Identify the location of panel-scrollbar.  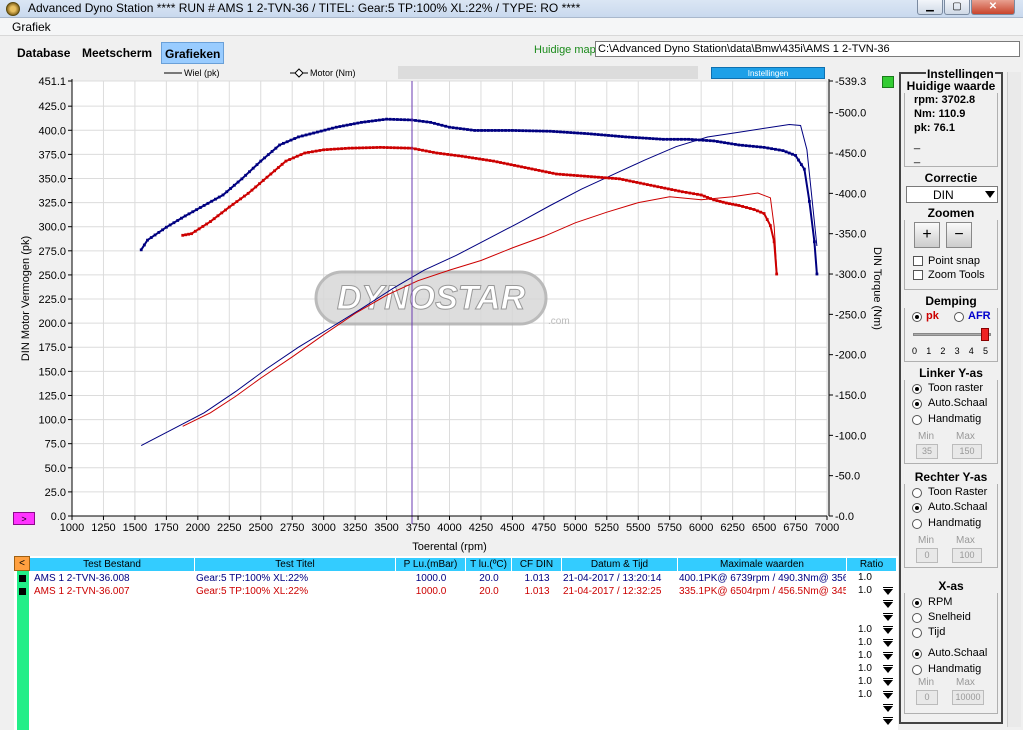
(1014, 399).